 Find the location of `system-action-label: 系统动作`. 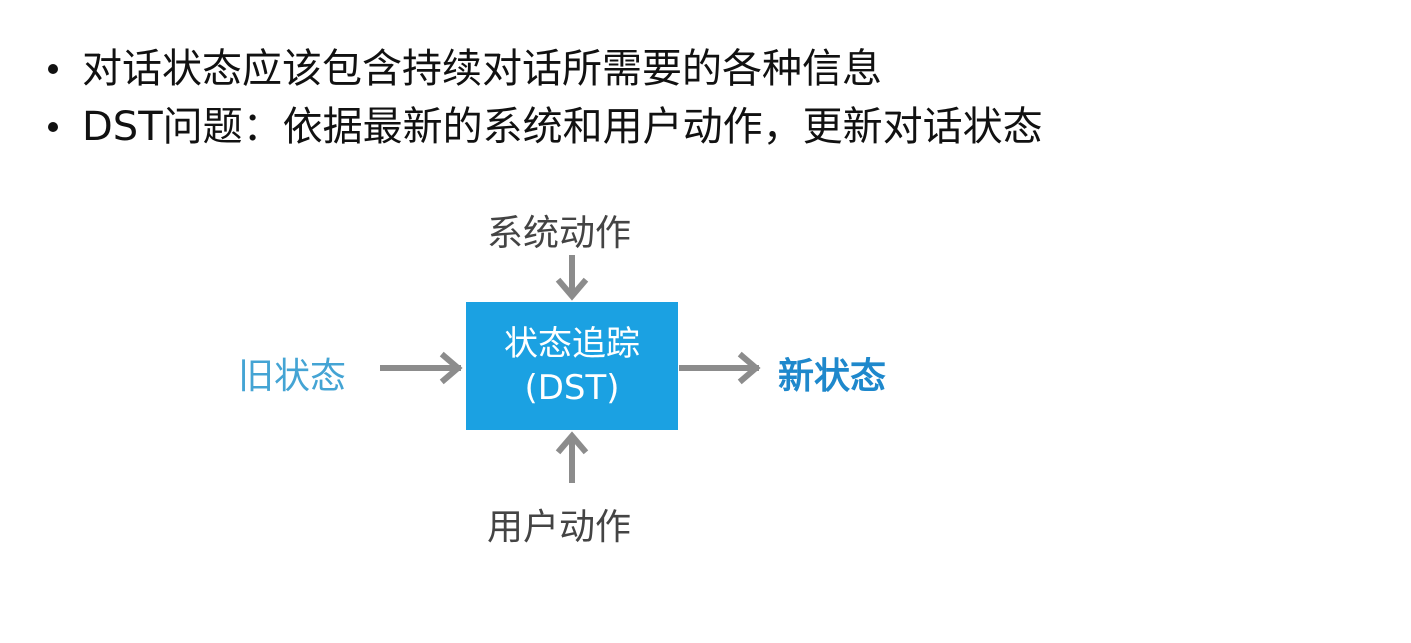

system-action-label: 系统动作 is located at coordinates (559, 233).